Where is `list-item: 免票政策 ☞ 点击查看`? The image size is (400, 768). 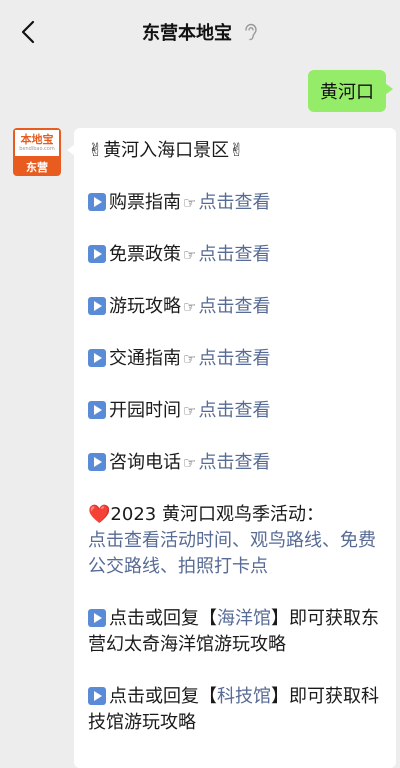 list-item: 免票政策 ☞ 点击查看 is located at coordinates (236, 255).